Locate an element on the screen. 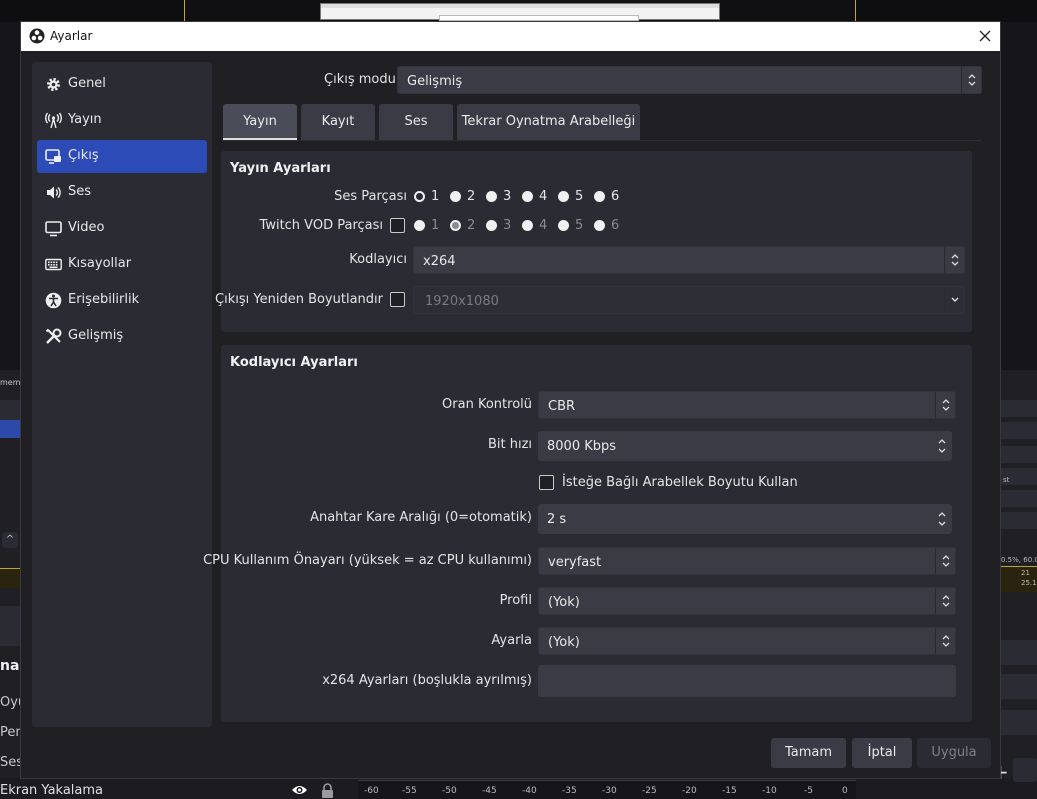 The image size is (1037, 799). twitch-track-radios: 1 2 3 4 5 6 is located at coordinates (524, 226).